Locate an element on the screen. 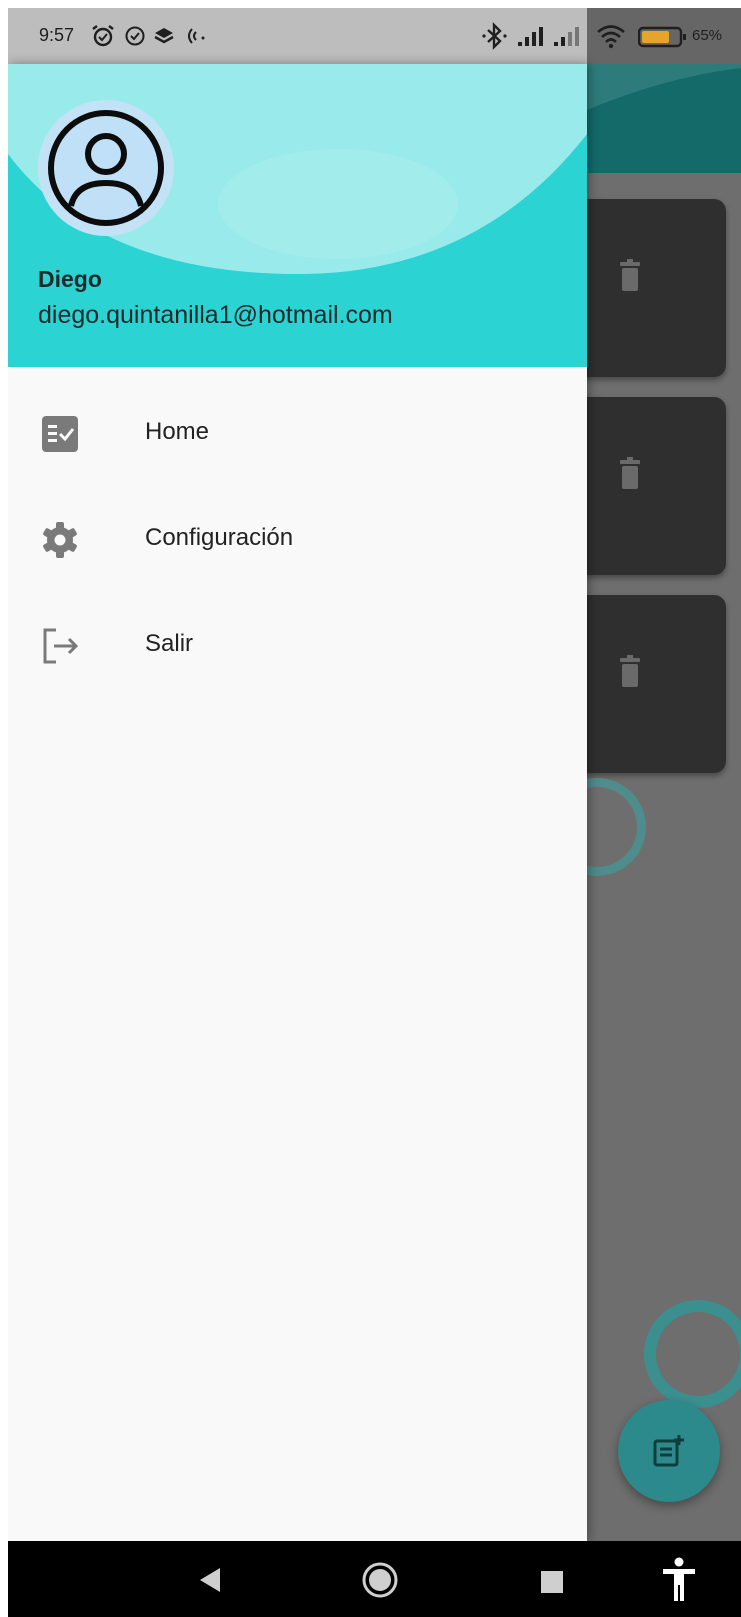 The image size is (741, 1617). add-note-icon is located at coordinates (668, 1451).